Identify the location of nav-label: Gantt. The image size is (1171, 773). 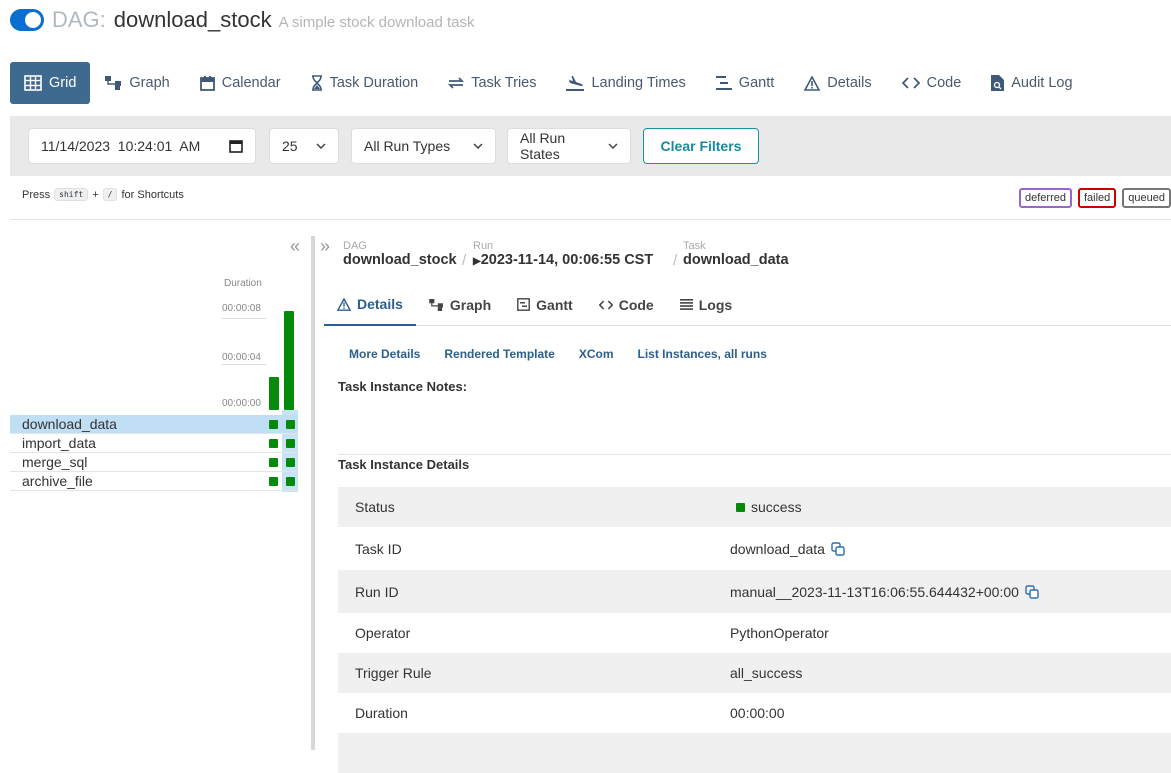
(756, 83).